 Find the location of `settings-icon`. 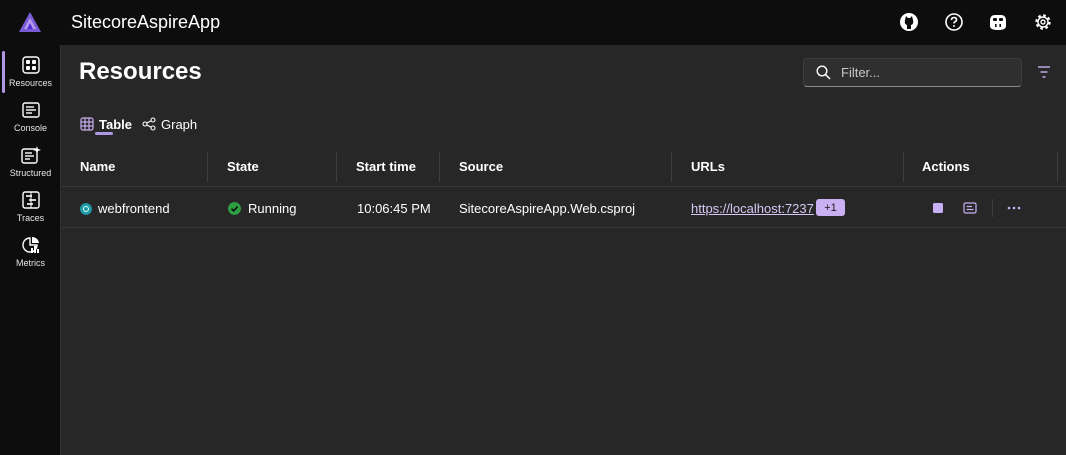

settings-icon is located at coordinates (1043, 22).